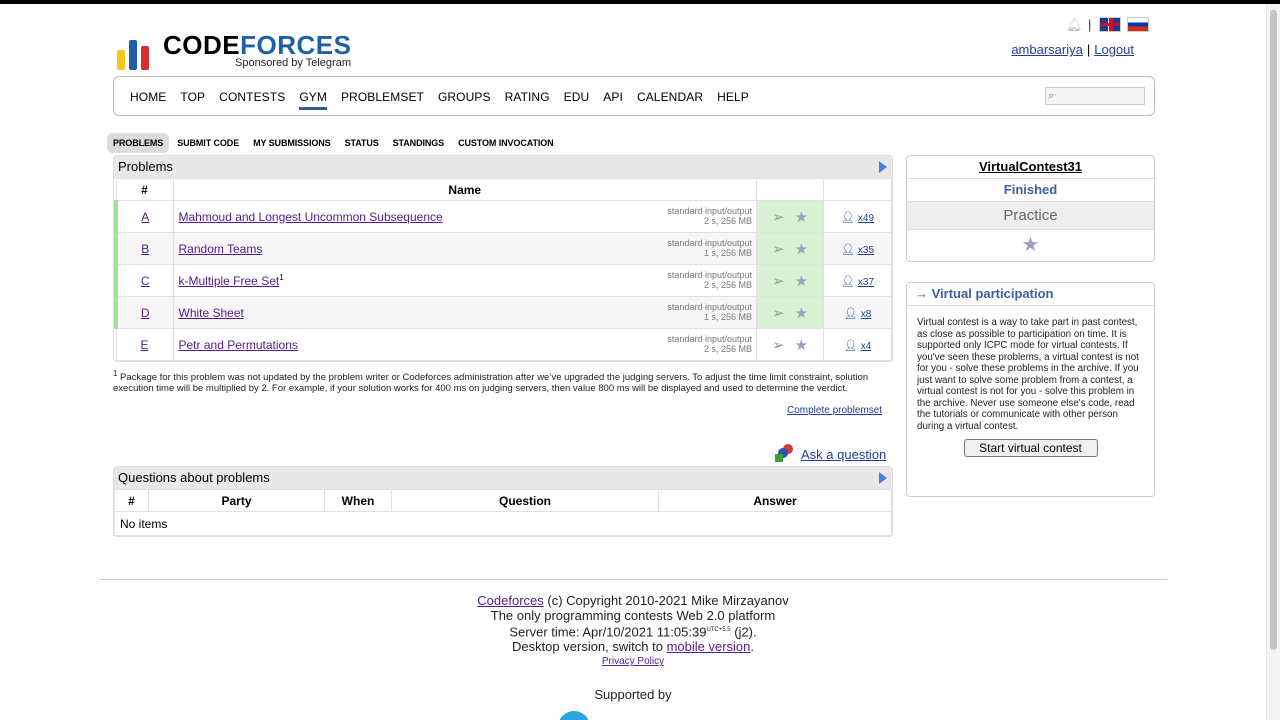  I want to click on notification-bell-icon: 🔔︎, so click(1074, 24).